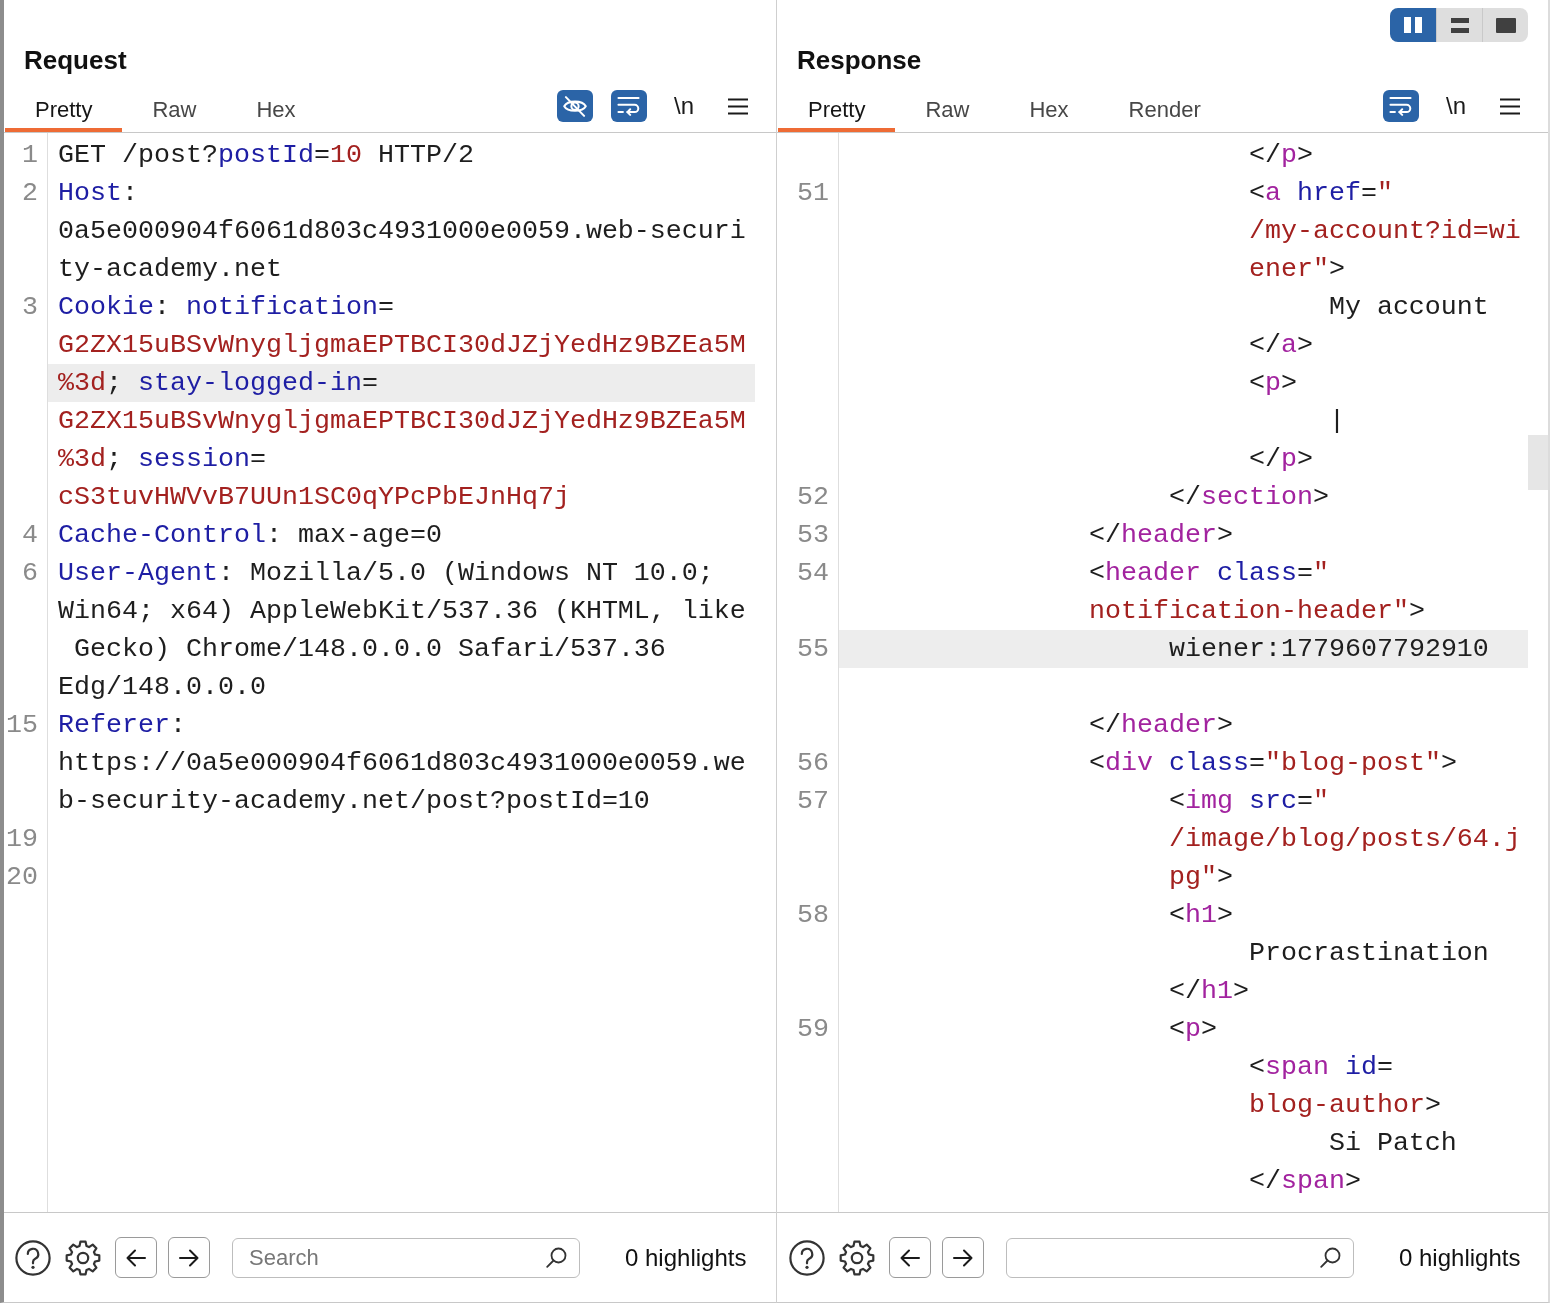 Image resolution: width=1550 pixels, height=1310 pixels. What do you see at coordinates (1320, 1067) in the screenshot?
I see `code-line: <span id=` at bounding box center [1320, 1067].